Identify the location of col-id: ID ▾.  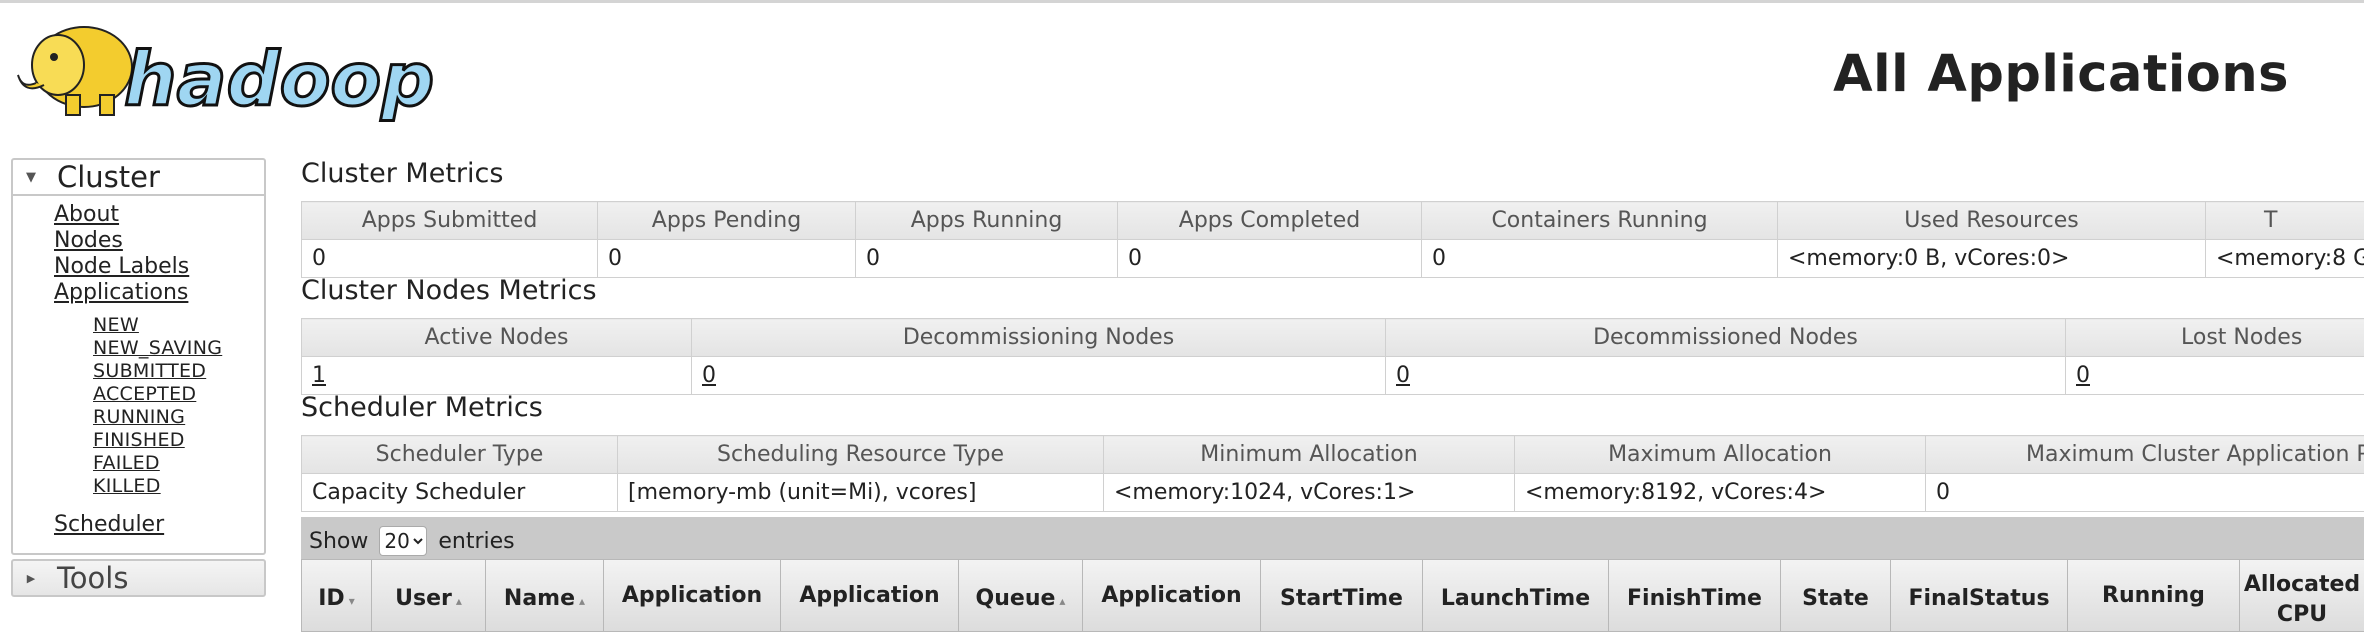
(337, 596).